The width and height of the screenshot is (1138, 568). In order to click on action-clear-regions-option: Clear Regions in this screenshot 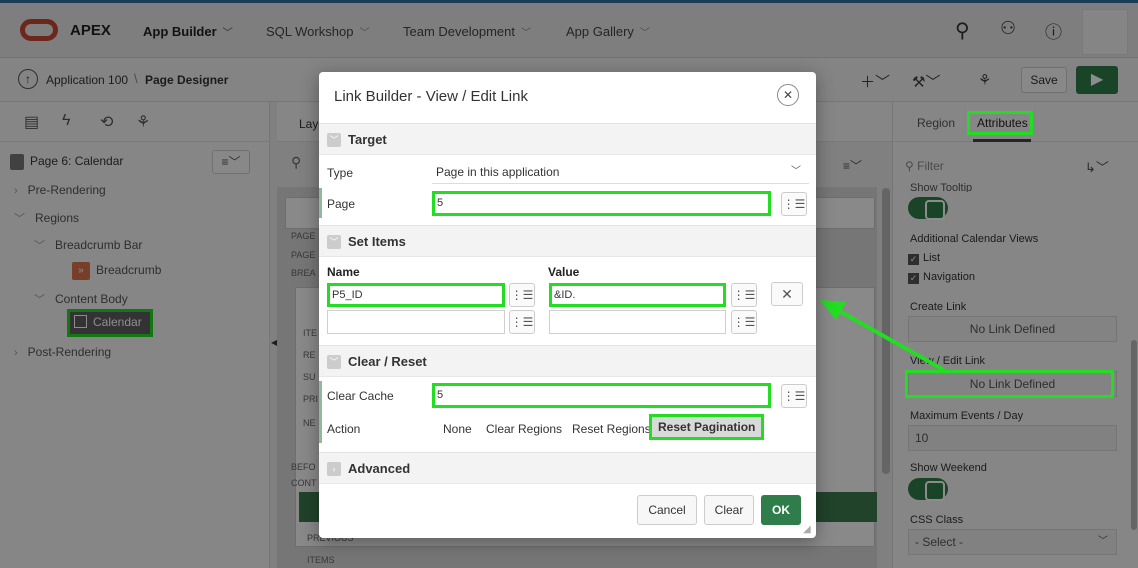, I will do `click(524, 429)`.